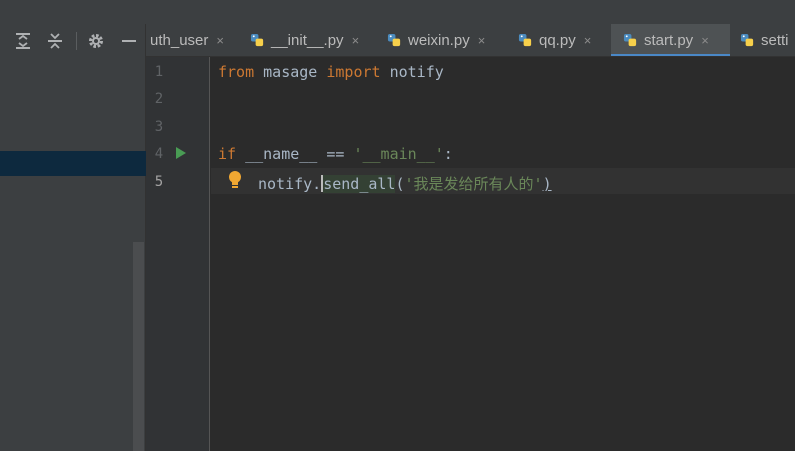  I want to click on colon: :, so click(448, 154).